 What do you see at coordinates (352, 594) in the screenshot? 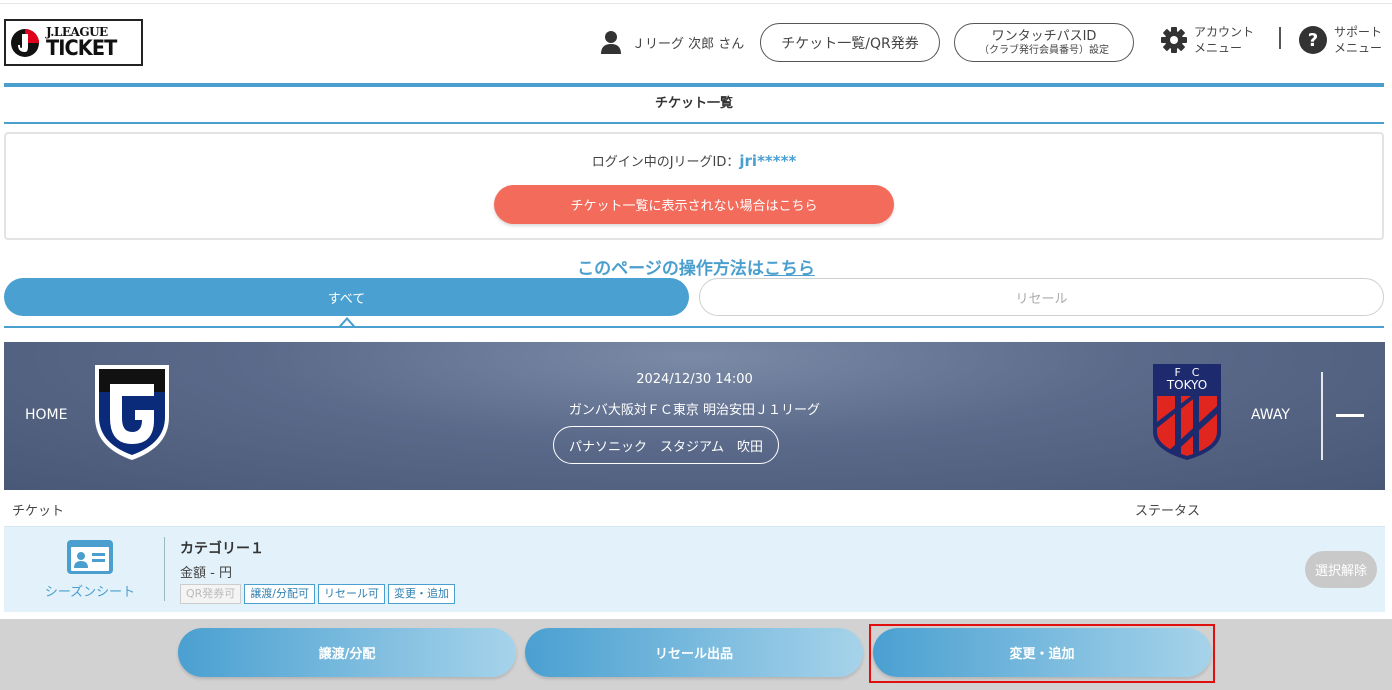
I see `tag-resale: リセール可` at bounding box center [352, 594].